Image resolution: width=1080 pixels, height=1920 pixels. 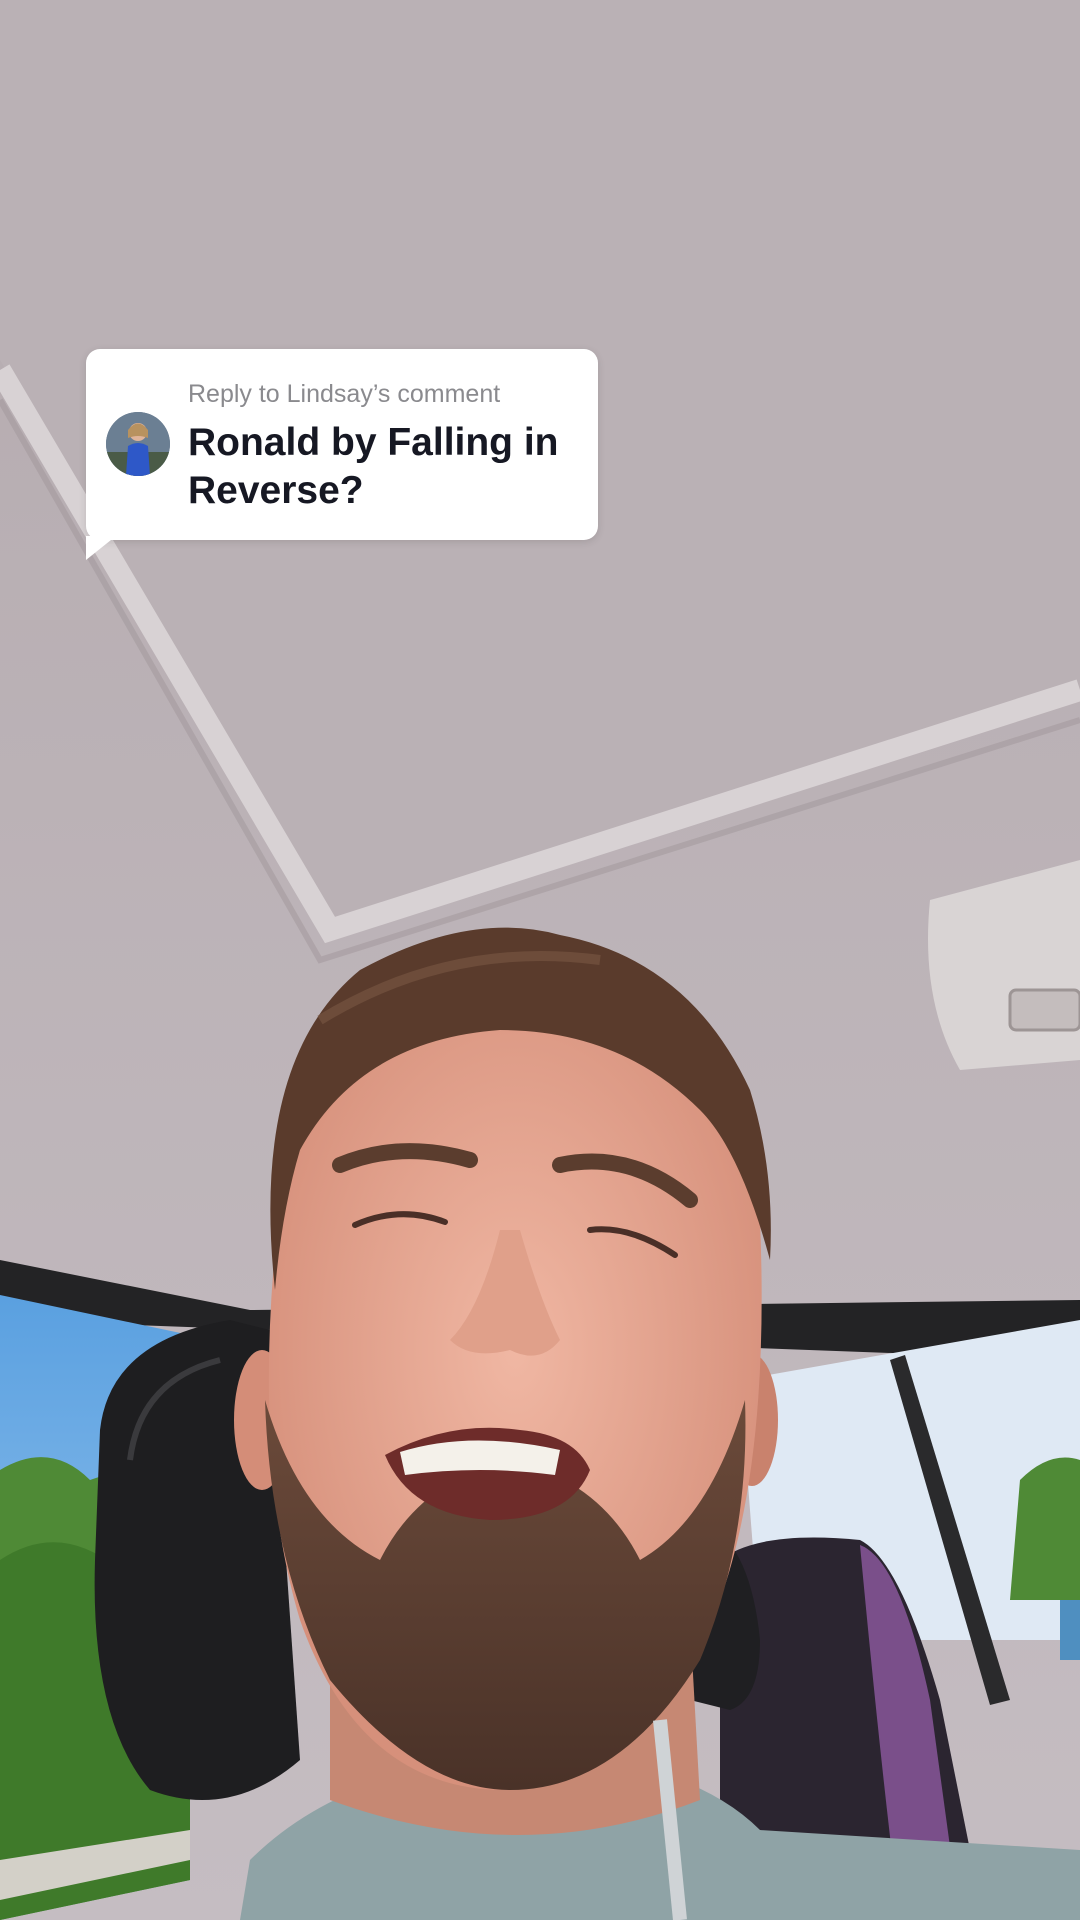 What do you see at coordinates (373, 466) in the screenshot?
I see `reply-comment-text: Ronald by Falling in Reverse?` at bounding box center [373, 466].